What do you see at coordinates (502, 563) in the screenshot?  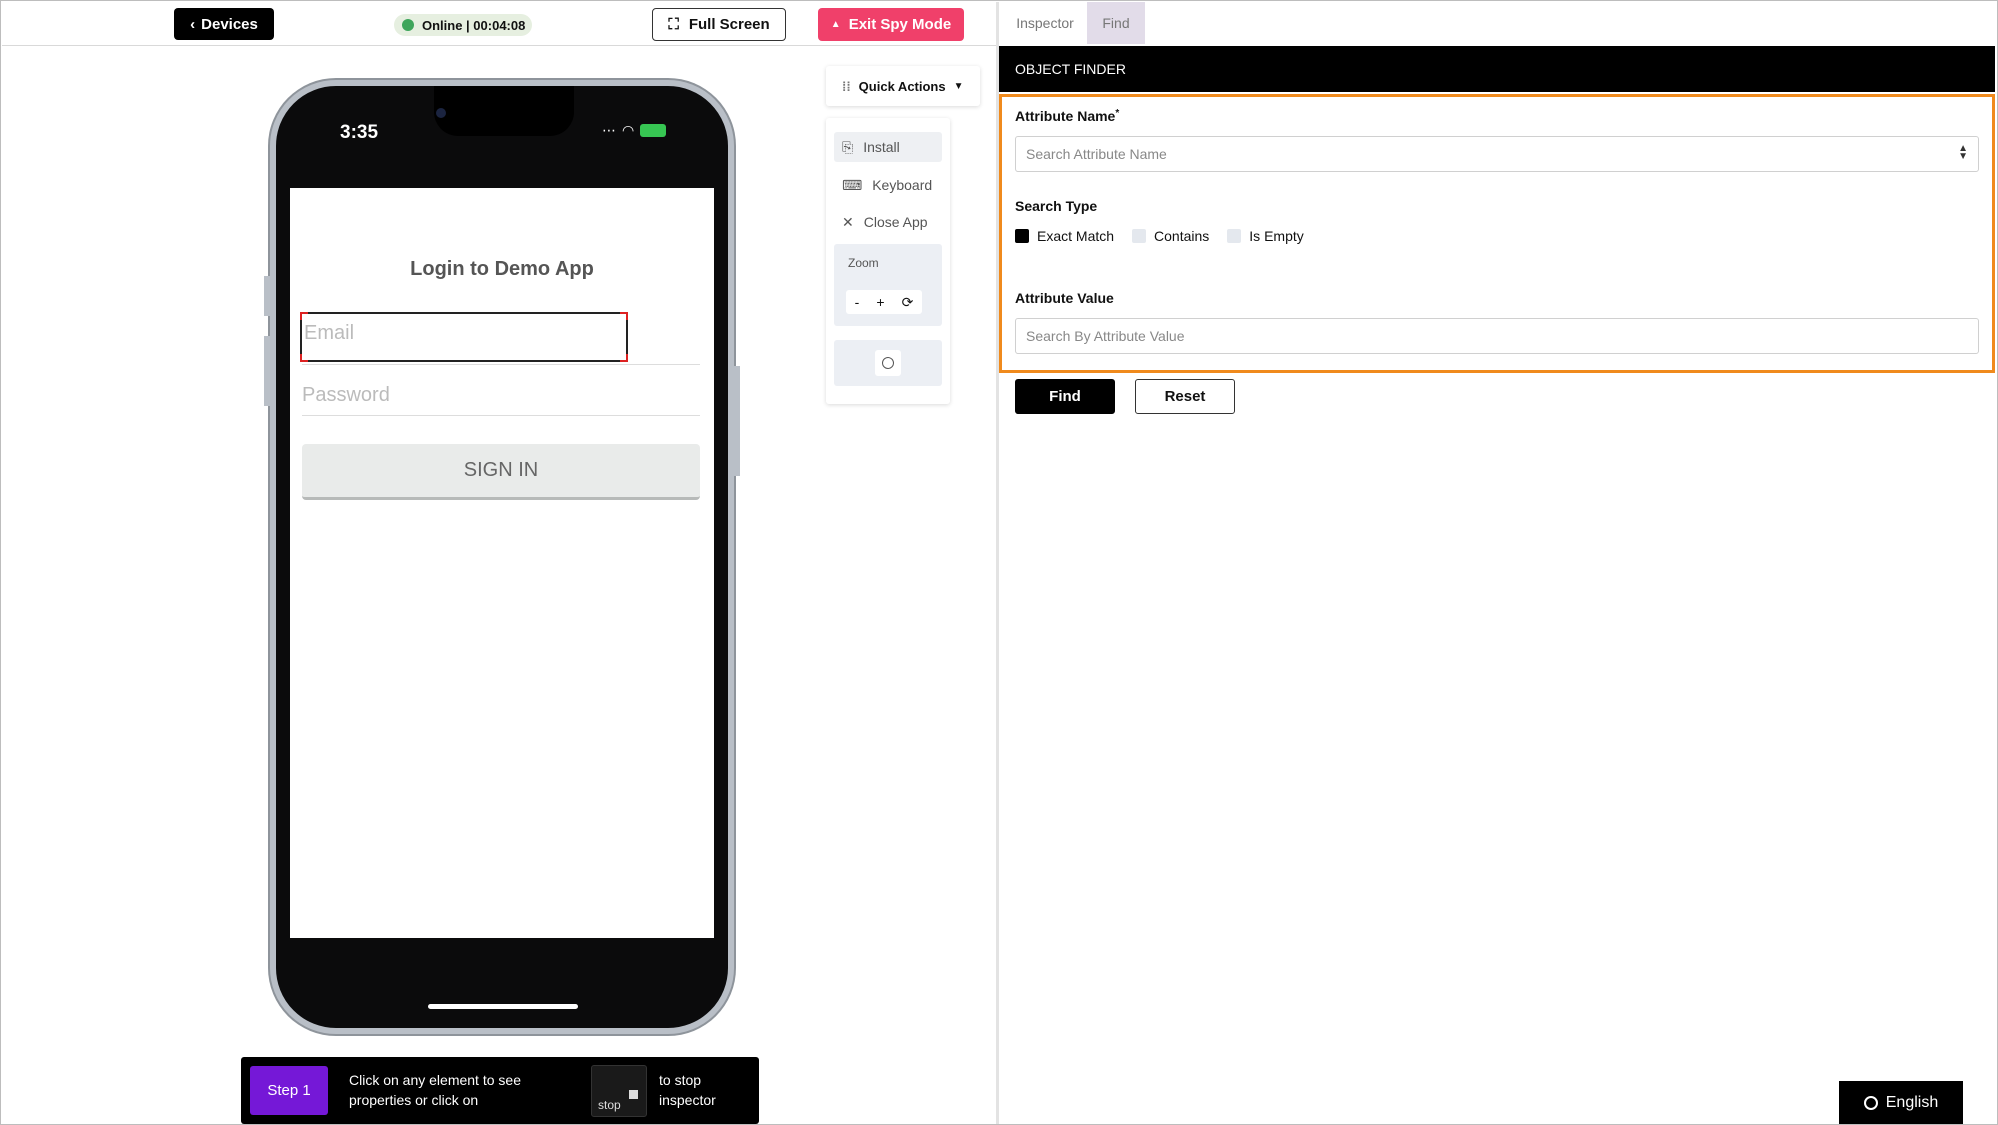 I see `device-screen: Login to Demo App Email Password SIGN IN` at bounding box center [502, 563].